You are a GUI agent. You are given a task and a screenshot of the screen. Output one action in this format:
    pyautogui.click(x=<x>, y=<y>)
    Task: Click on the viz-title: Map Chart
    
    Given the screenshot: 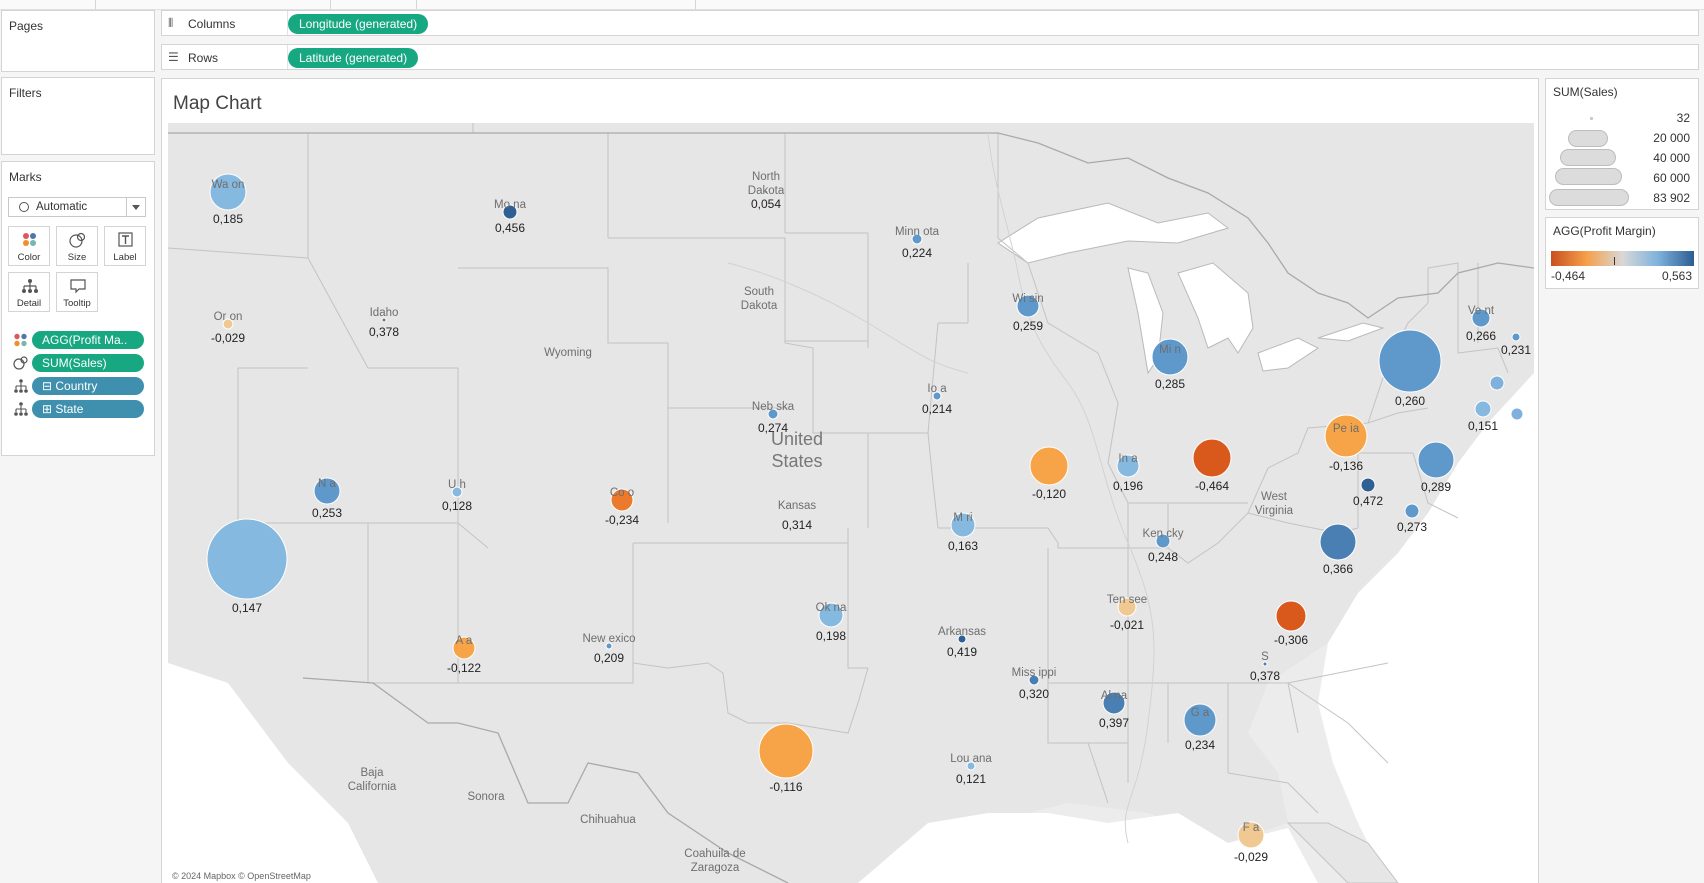 What is the action you would take?
    pyautogui.click(x=217, y=103)
    